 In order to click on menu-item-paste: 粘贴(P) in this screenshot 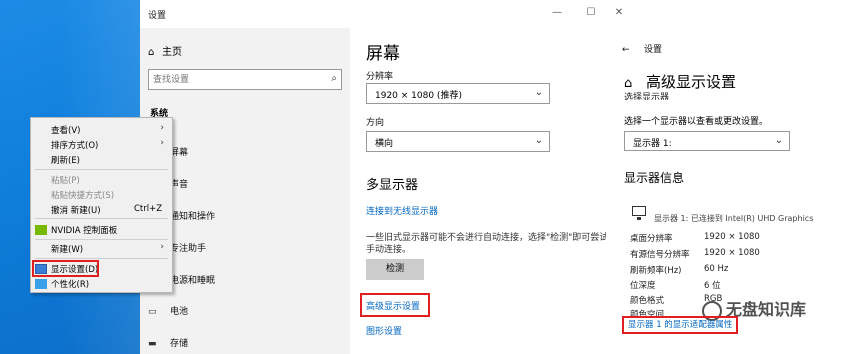, I will do `click(65, 180)`.